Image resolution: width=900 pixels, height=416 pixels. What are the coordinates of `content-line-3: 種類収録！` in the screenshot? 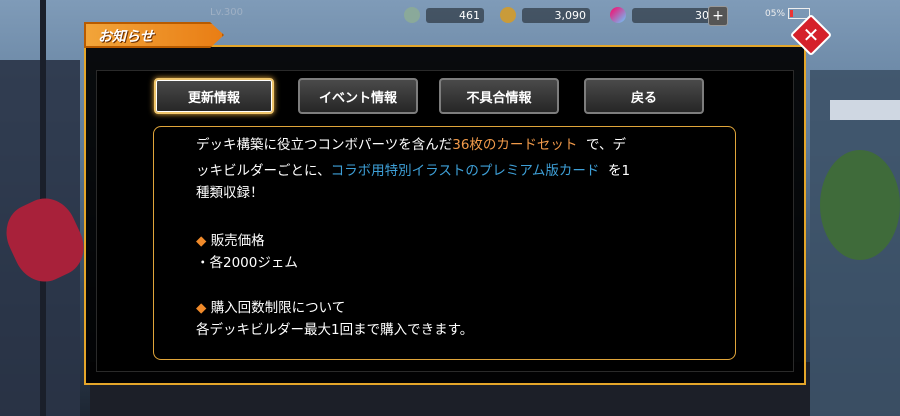 It's located at (230, 193).